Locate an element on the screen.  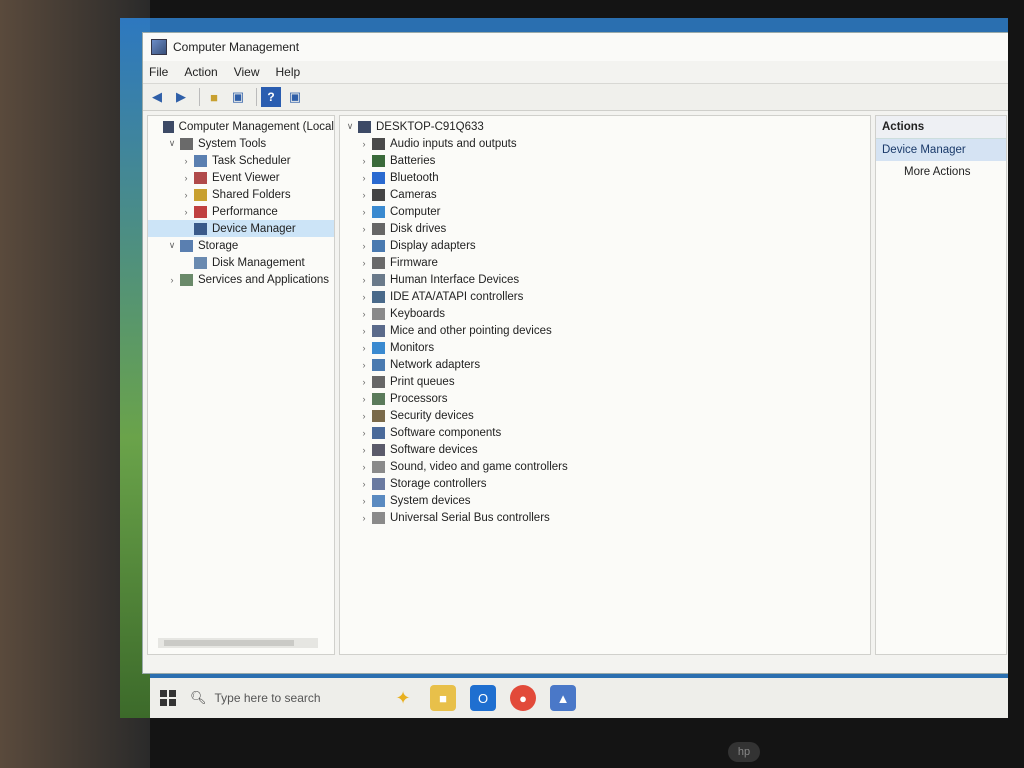
tree-item-disk-management: Disk Management is located at coordinates (241, 262).